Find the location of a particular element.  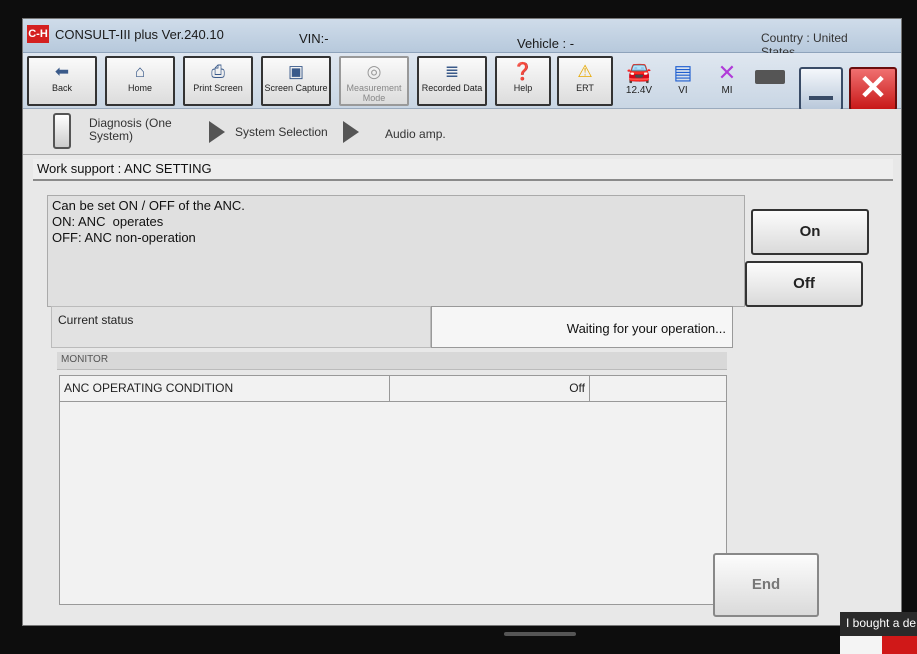

vi-icon: ▤ is located at coordinates (683, 73).